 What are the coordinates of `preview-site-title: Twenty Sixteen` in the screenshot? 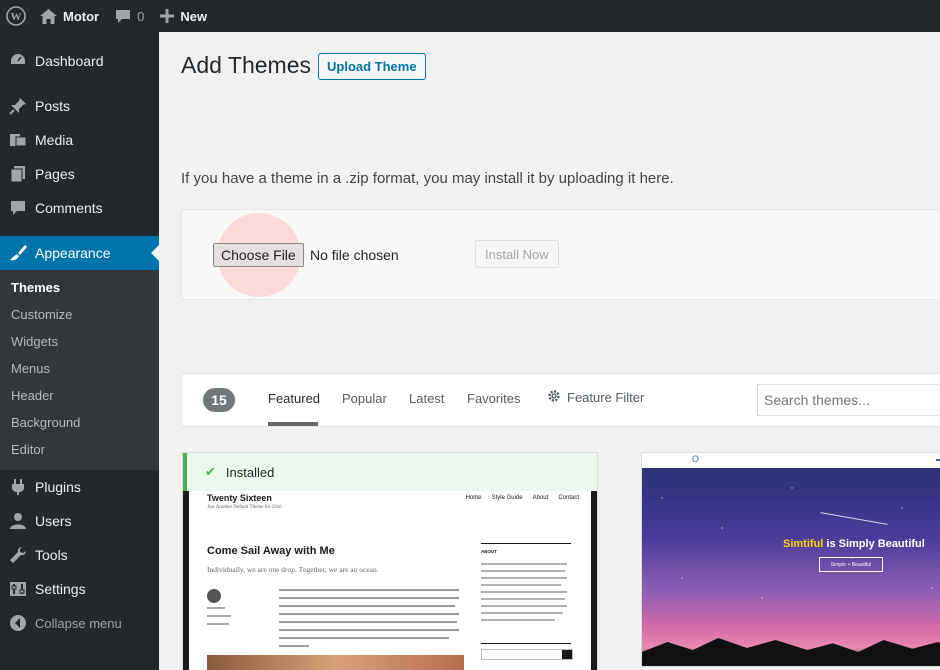 It's located at (239, 498).